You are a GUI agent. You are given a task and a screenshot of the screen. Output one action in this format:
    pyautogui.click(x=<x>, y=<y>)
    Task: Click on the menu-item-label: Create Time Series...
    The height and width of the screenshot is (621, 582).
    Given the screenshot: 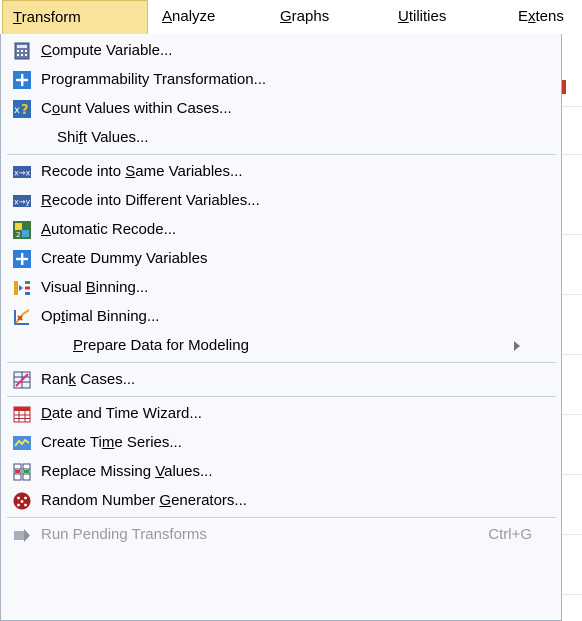 What is the action you would take?
    pyautogui.click(x=111, y=442)
    